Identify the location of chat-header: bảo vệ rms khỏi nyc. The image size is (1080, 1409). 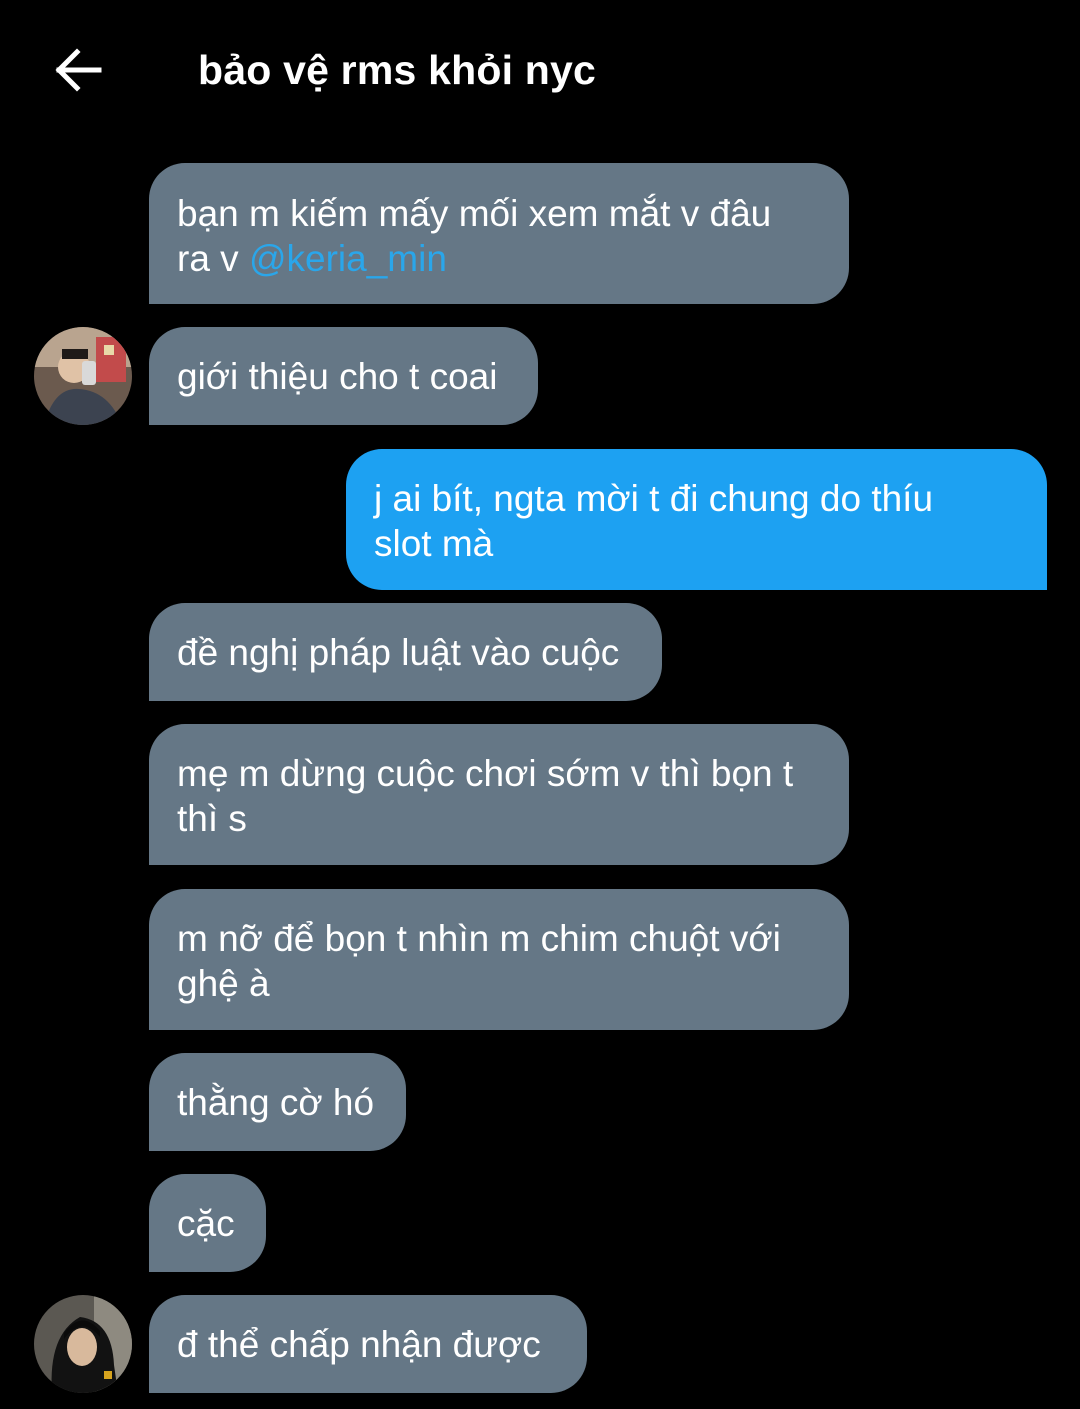
(540, 70).